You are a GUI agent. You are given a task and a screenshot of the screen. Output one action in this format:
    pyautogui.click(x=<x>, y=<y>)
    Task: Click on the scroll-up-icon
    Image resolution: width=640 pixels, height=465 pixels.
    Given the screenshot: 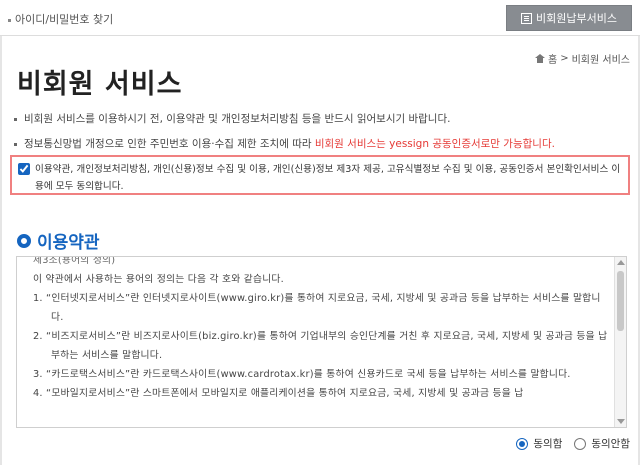 What is the action you would take?
    pyautogui.click(x=621, y=262)
    